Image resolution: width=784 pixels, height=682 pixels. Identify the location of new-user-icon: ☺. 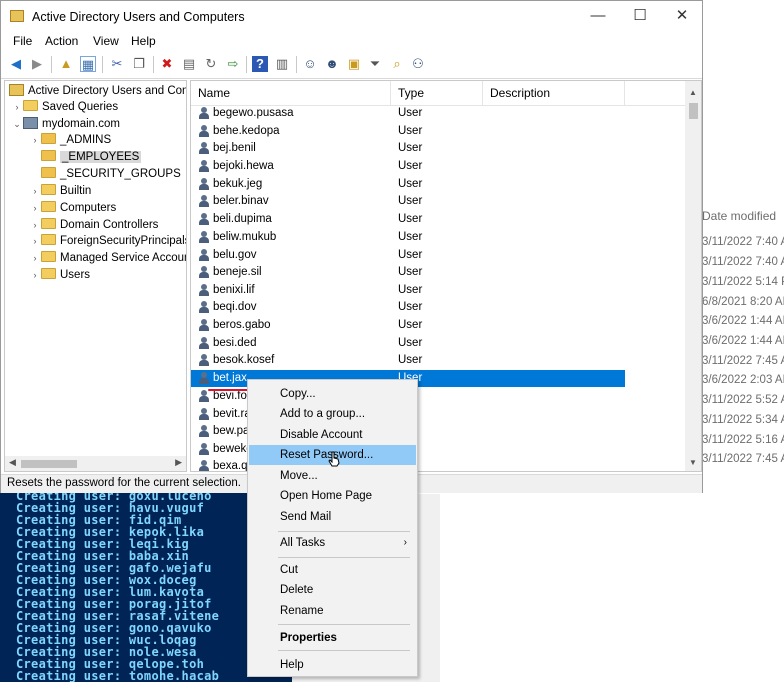
(310, 64).